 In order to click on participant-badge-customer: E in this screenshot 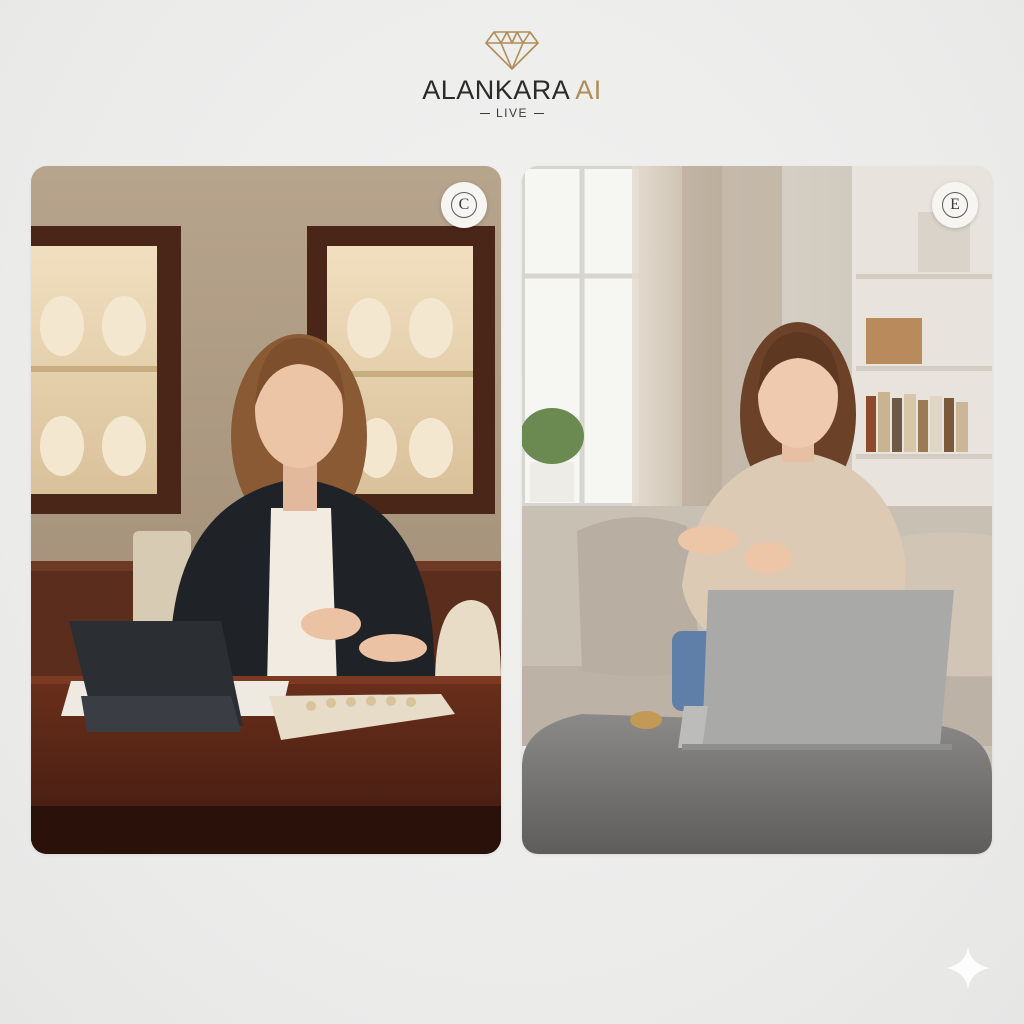, I will do `click(955, 205)`.